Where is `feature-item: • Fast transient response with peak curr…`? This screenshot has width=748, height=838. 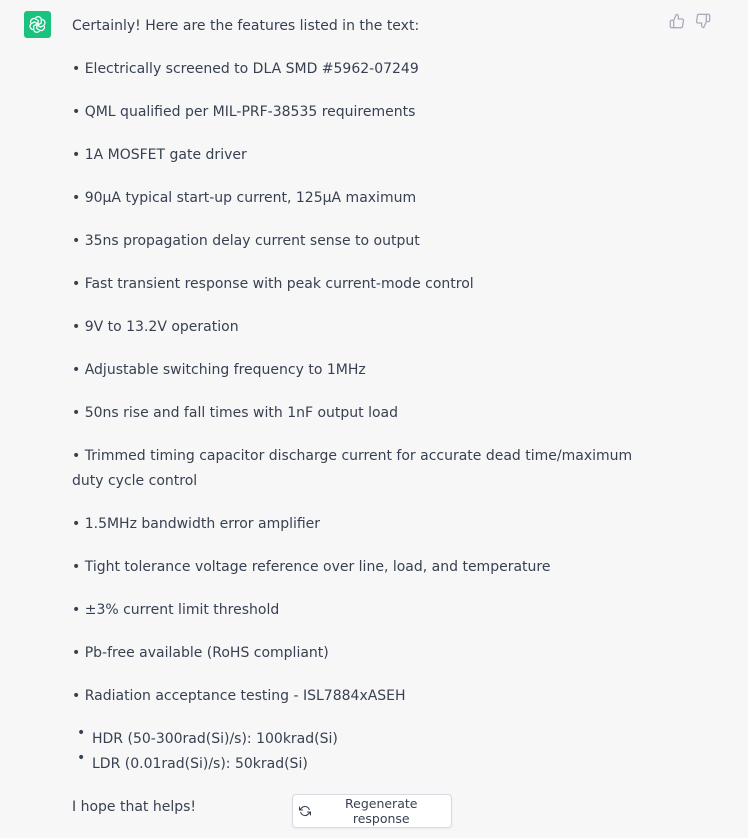 feature-item: • Fast transient response with peak curr… is located at coordinates (273, 284).